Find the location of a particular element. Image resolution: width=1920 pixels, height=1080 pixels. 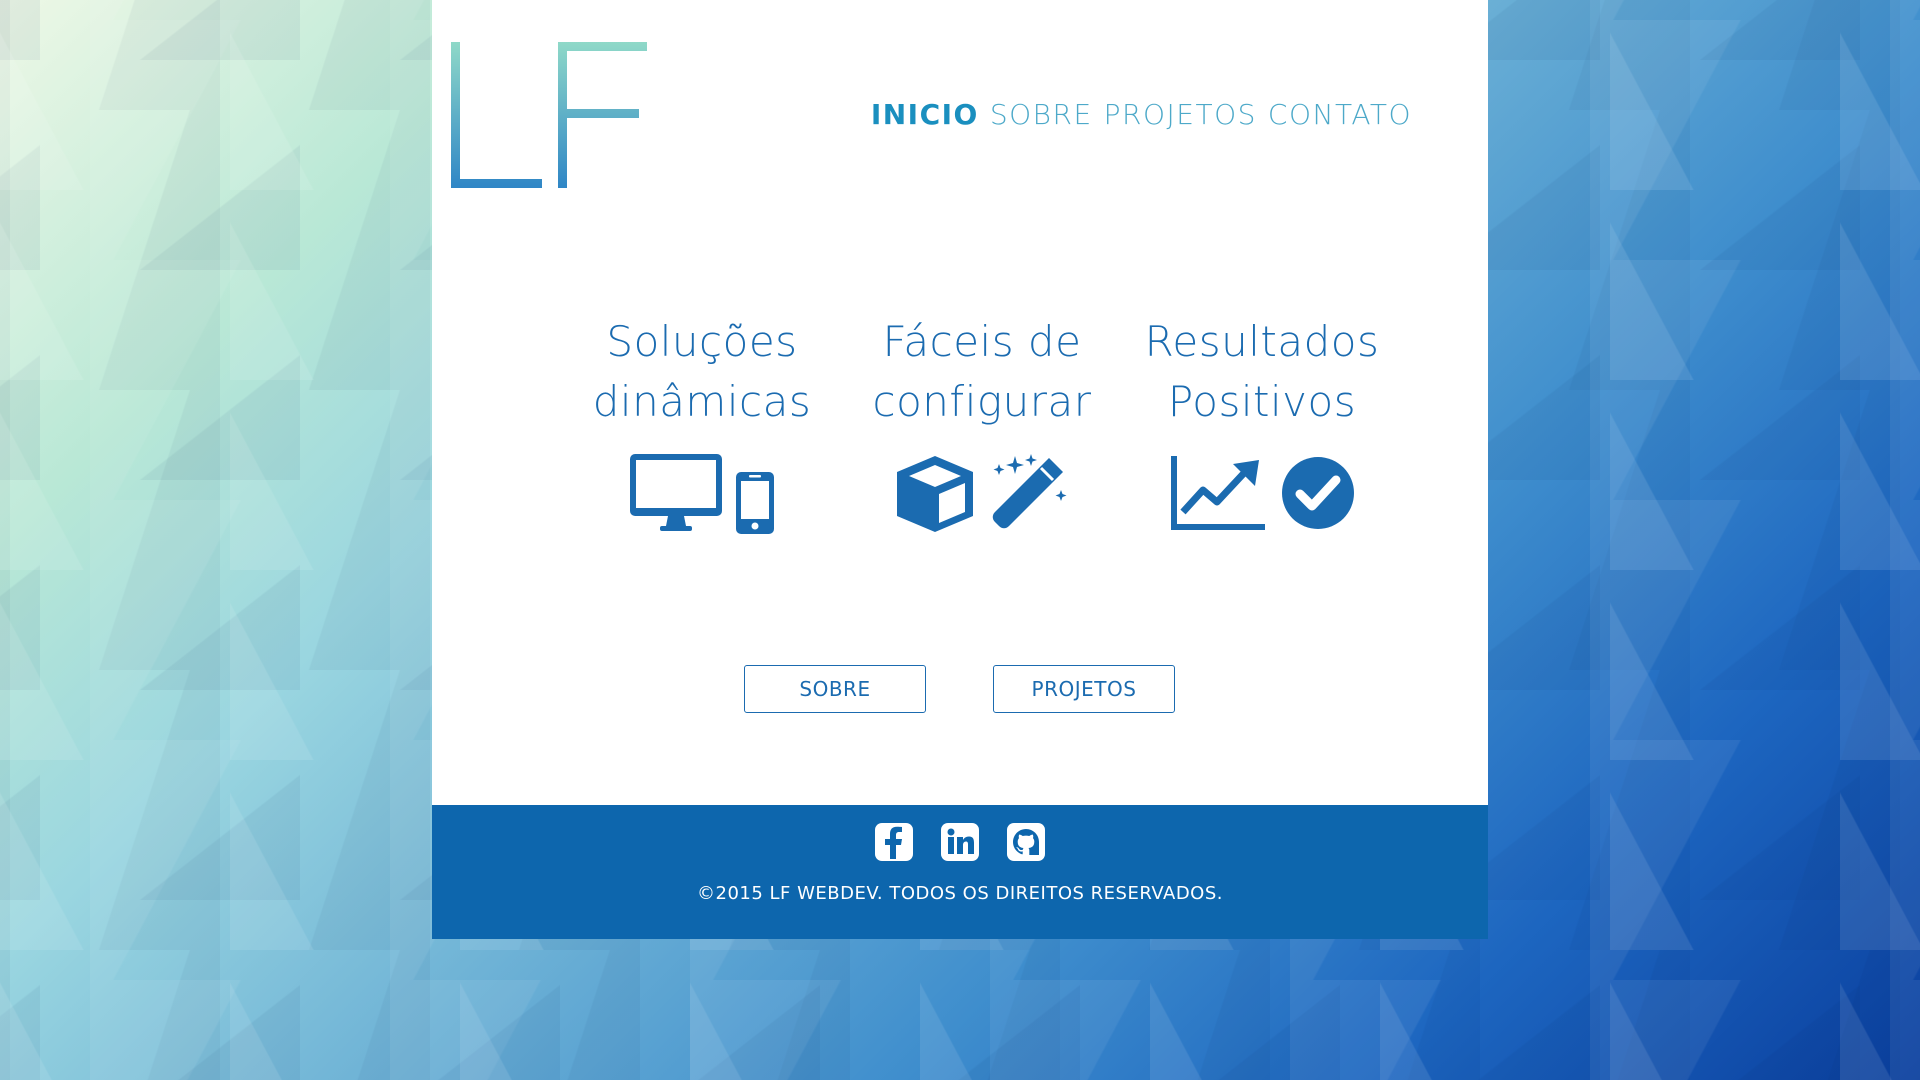

cube-icon is located at coordinates (935, 494).